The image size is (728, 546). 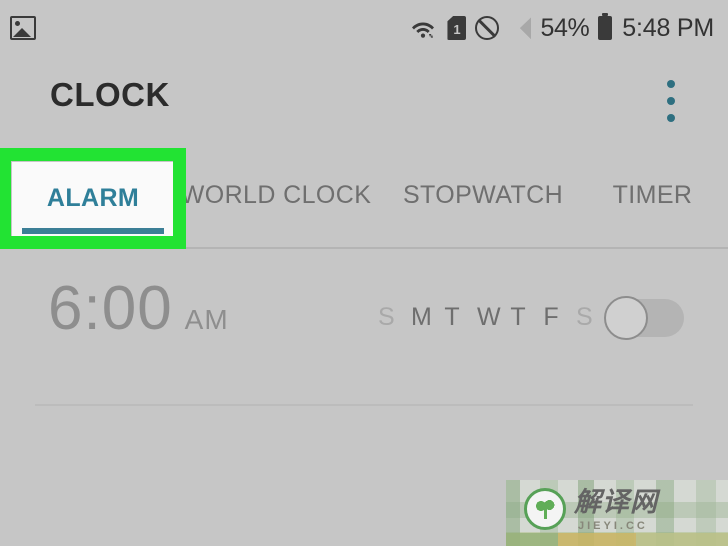 What do you see at coordinates (110, 94) in the screenshot?
I see `page-title: CLOCK` at bounding box center [110, 94].